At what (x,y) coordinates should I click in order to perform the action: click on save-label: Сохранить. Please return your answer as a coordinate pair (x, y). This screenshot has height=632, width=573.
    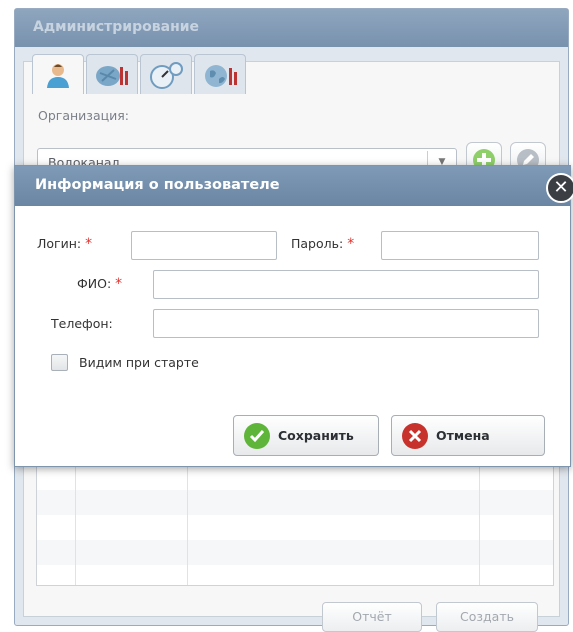
    Looking at the image, I should click on (316, 435).